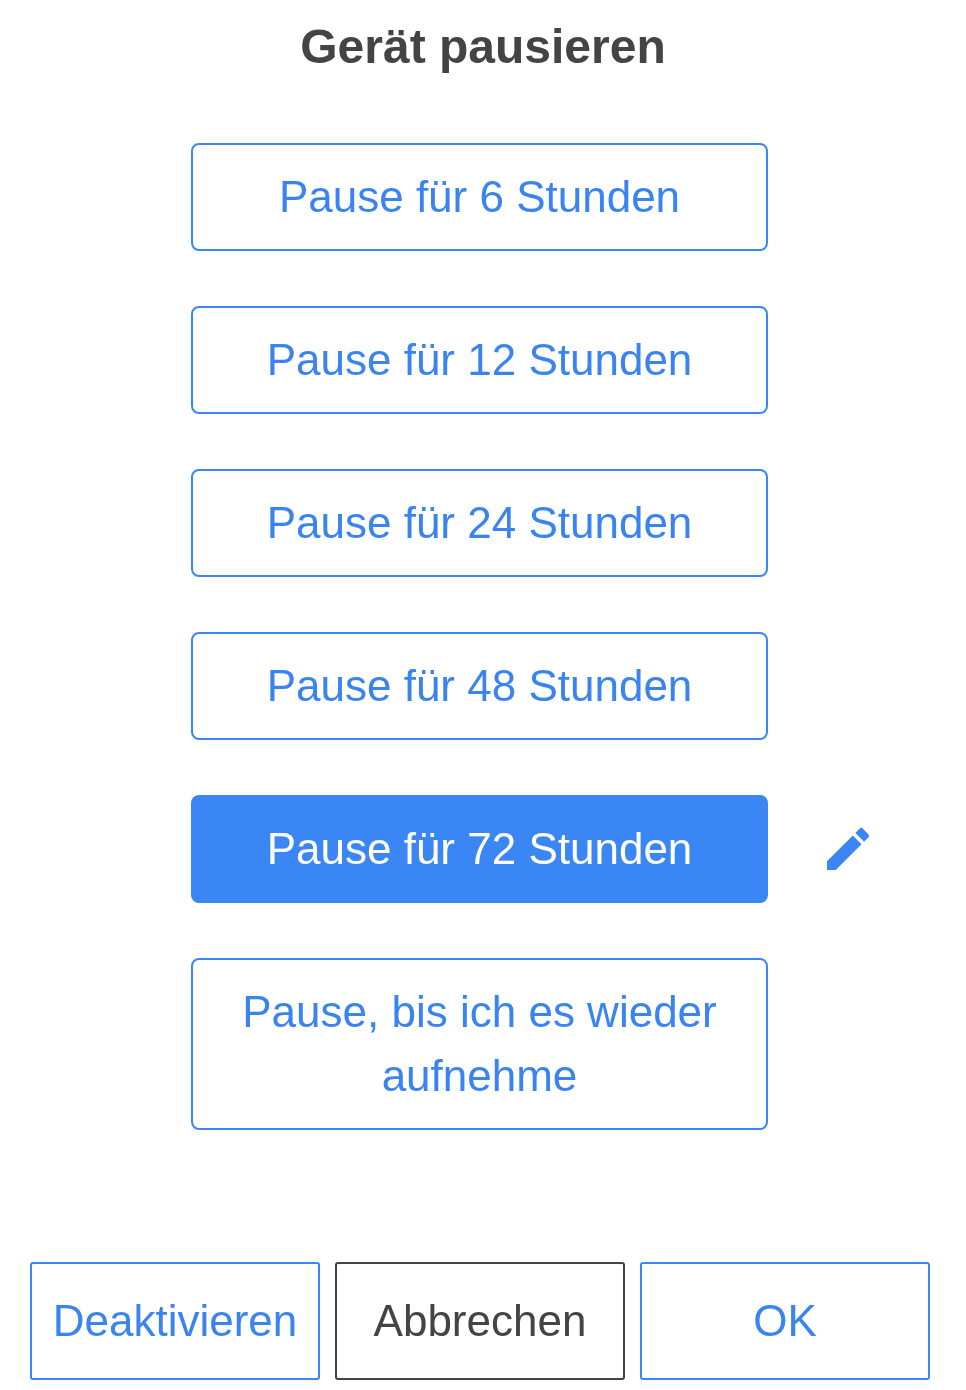 The height and width of the screenshot is (1390, 966). I want to click on pause-option: Pause für 24 Stunden, so click(479, 523).